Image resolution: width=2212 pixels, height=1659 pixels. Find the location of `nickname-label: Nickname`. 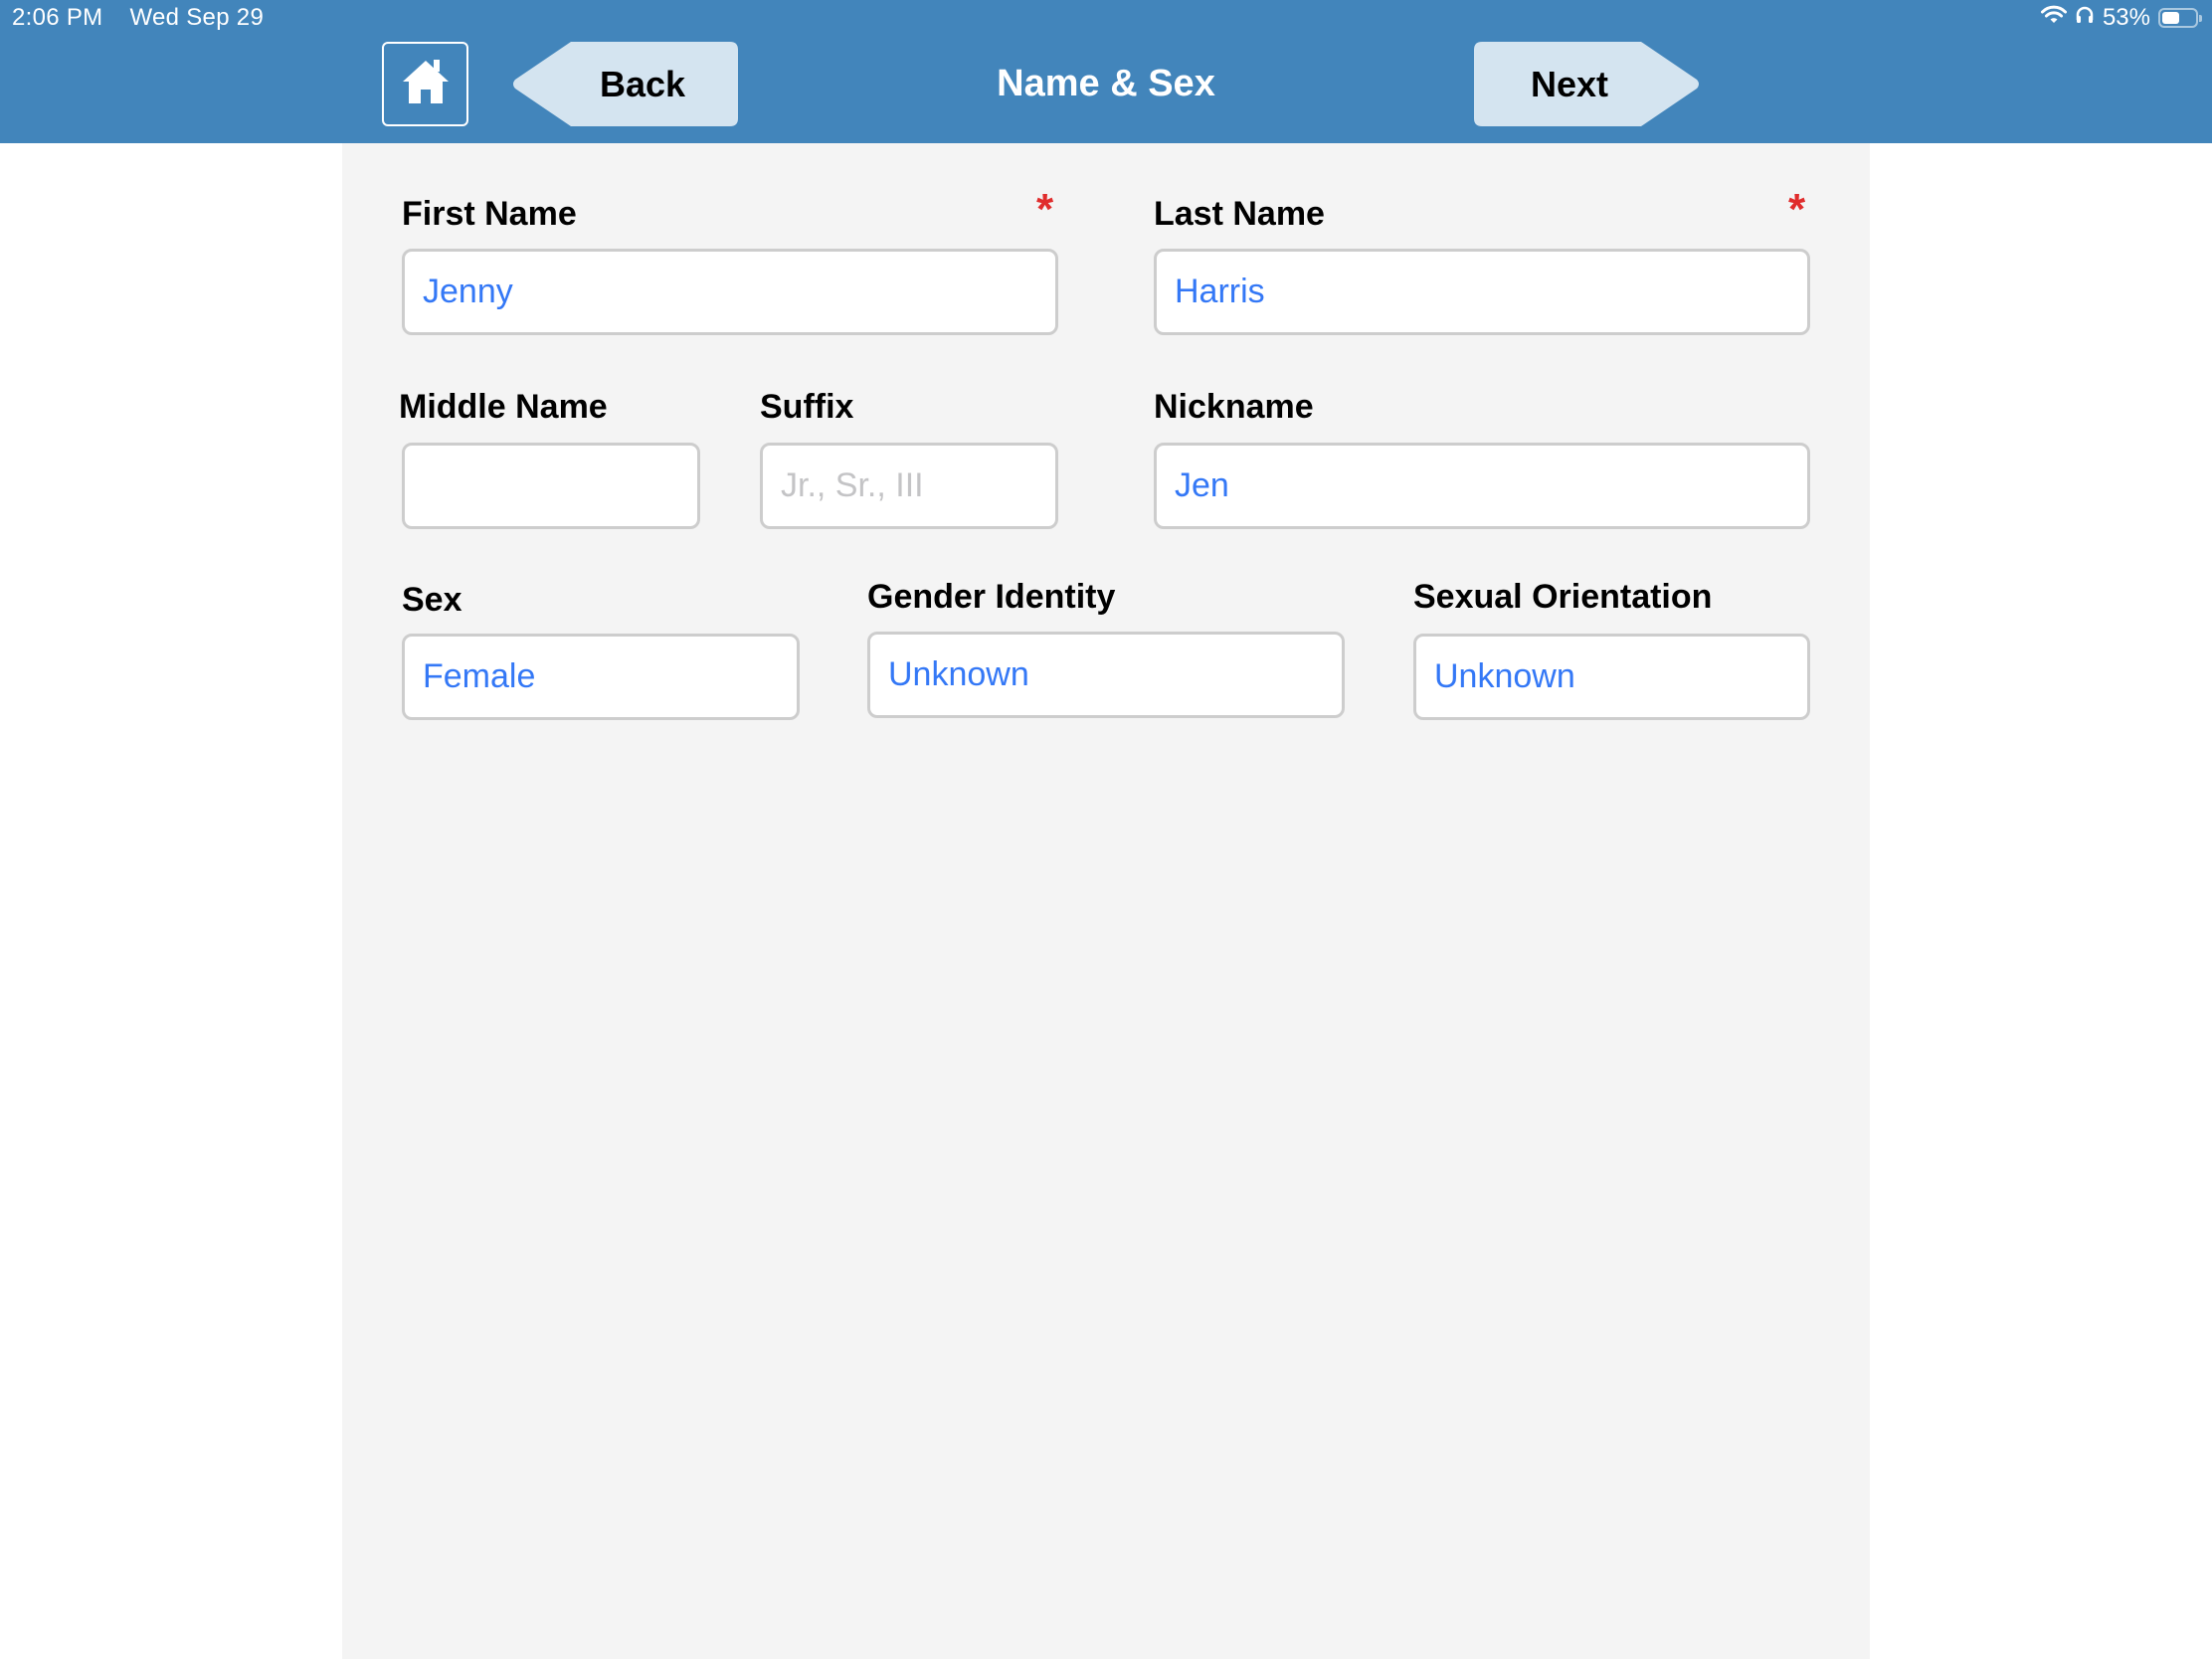

nickname-label: Nickname is located at coordinates (1234, 407).